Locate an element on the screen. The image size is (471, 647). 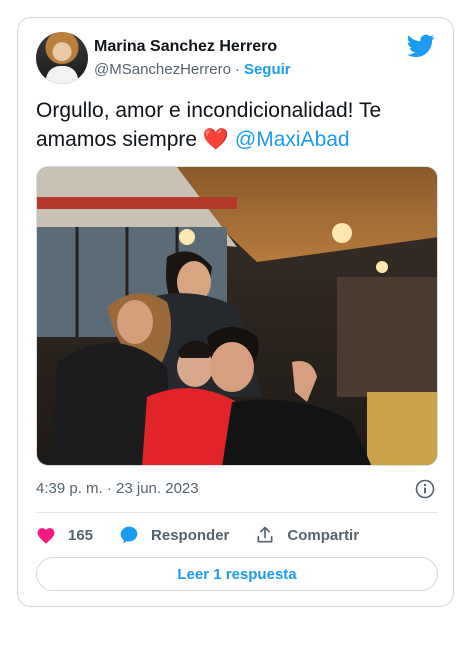
reply-button: Responder is located at coordinates (174, 535).